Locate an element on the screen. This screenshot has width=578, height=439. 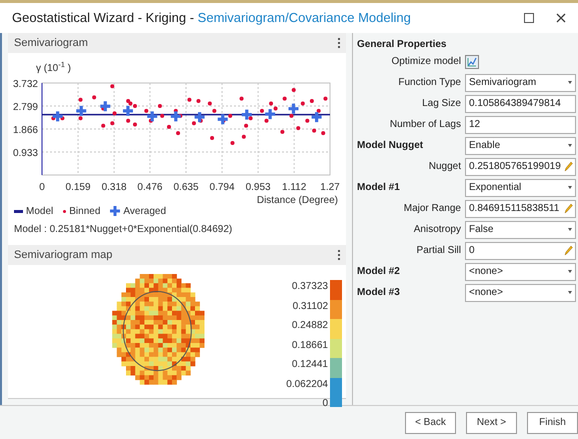
tick-label: 2.799 is located at coordinates (25, 107).